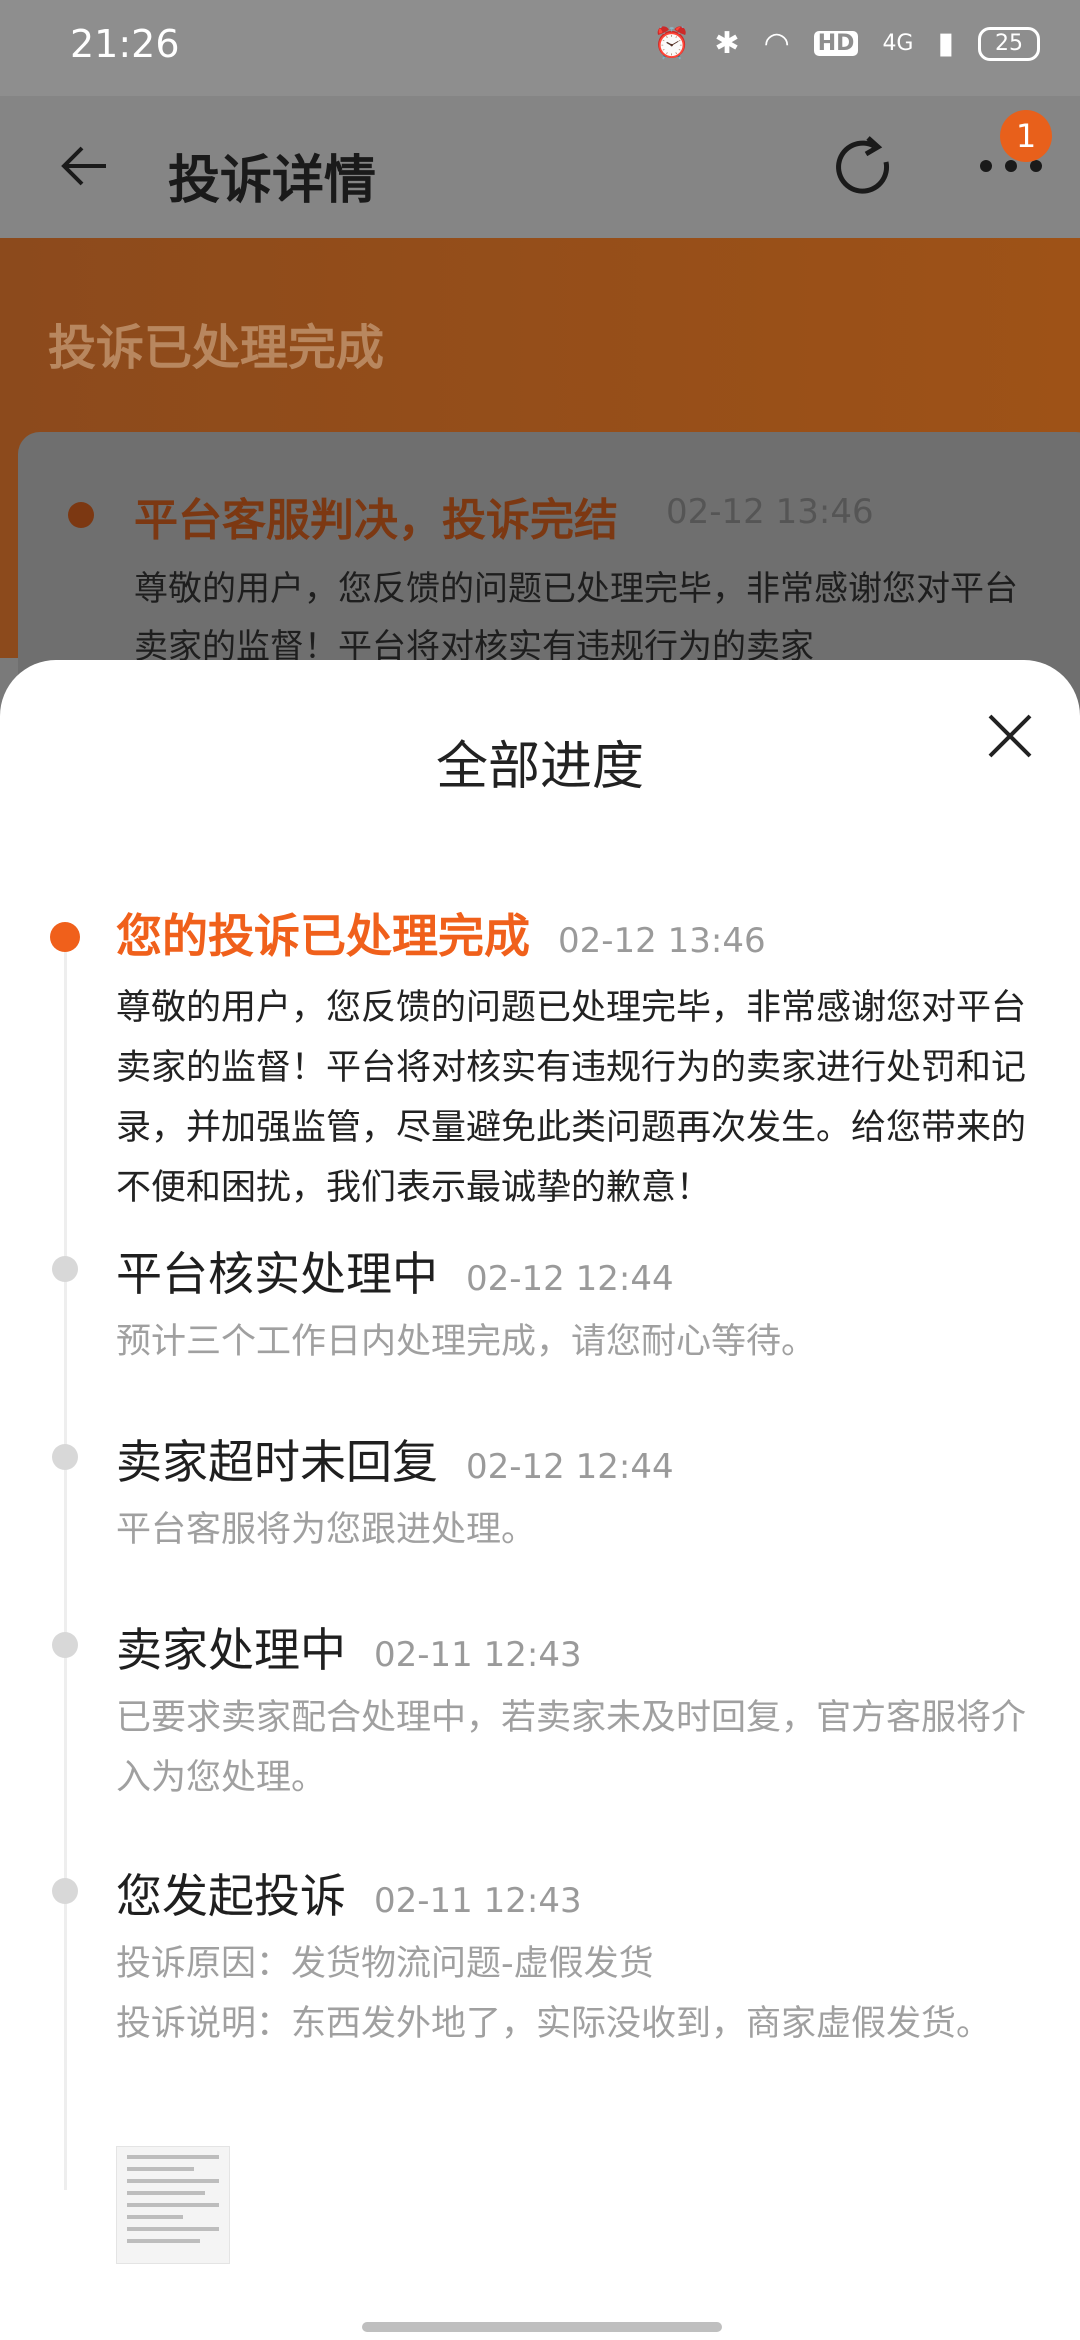  Describe the element at coordinates (1010, 736) in the screenshot. I see `close-icon` at that location.